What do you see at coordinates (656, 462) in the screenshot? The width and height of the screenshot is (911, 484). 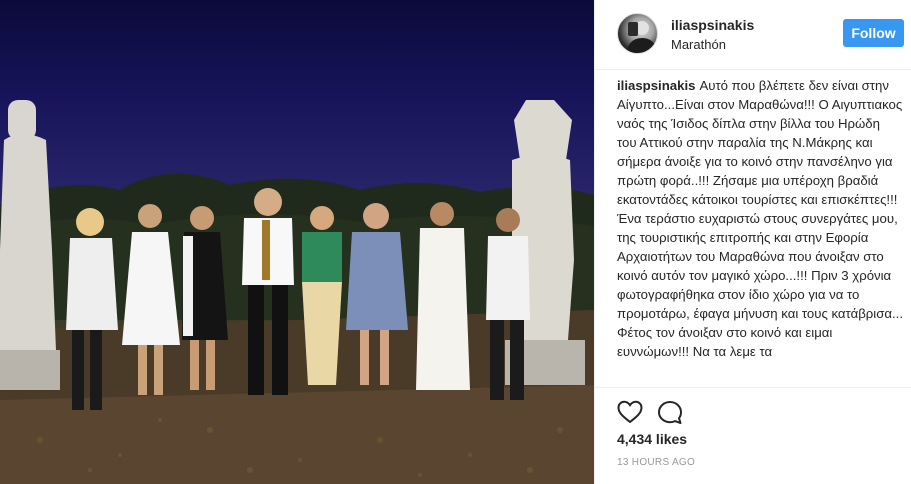 I see `post-timestamp: 13 HOURS AGO` at bounding box center [656, 462].